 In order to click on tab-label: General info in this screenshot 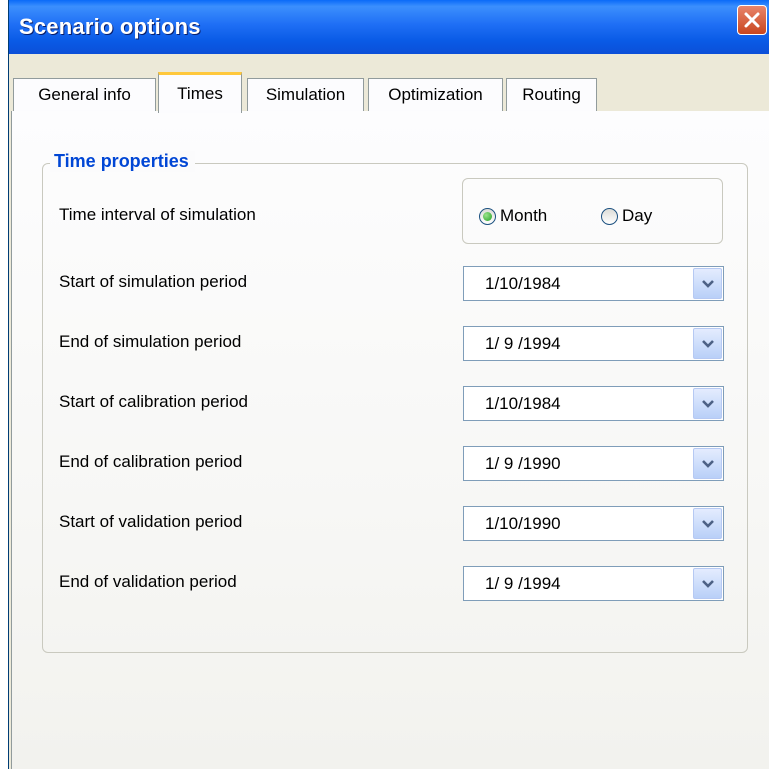, I will do `click(84, 94)`.